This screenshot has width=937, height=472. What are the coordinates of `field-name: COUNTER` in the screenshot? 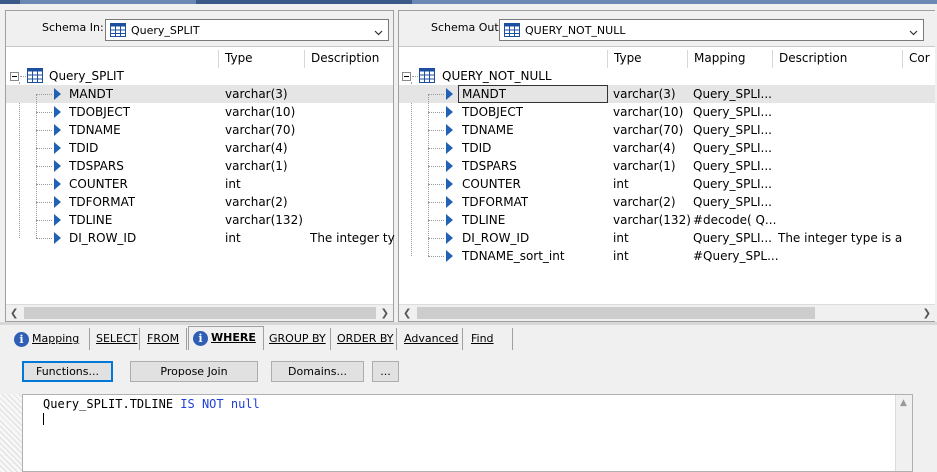 It's located at (491, 184).